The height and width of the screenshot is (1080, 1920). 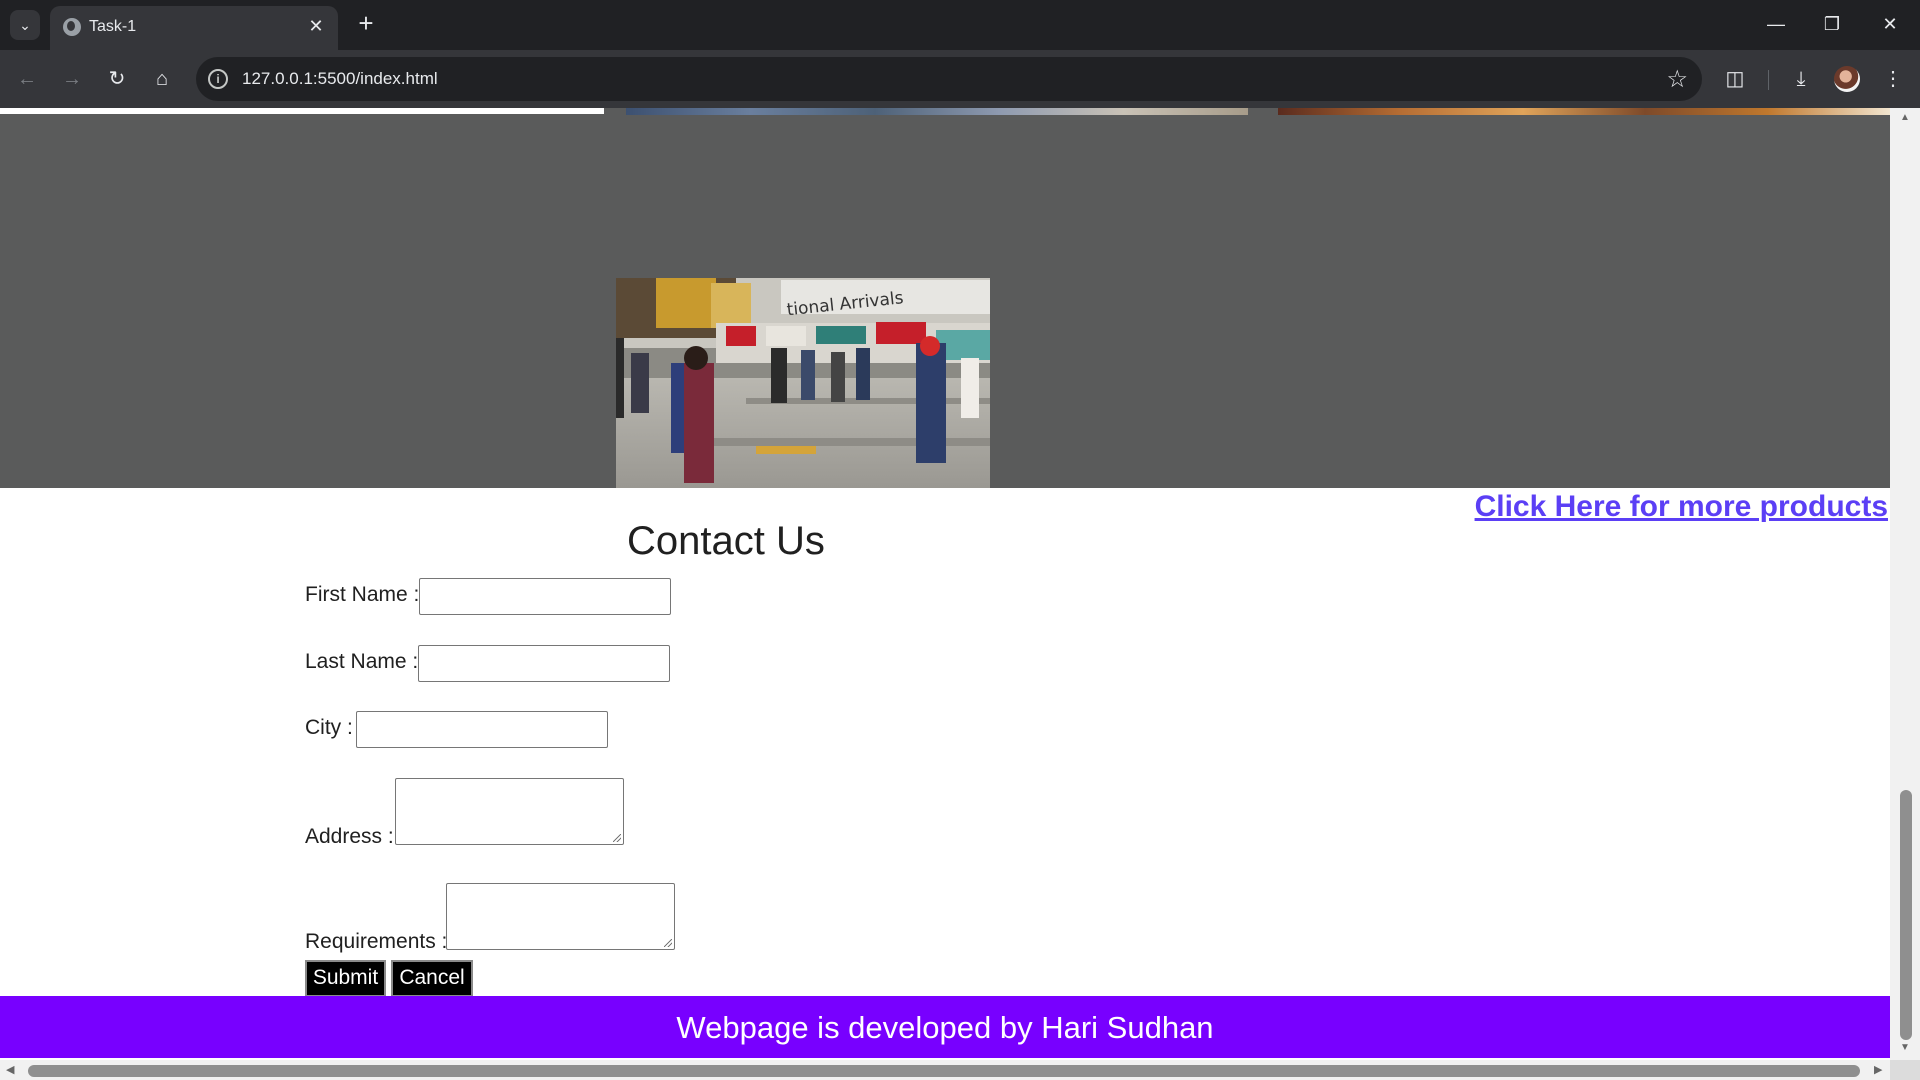 I want to click on puzzle-icon: ◫, so click(x=1735, y=79).